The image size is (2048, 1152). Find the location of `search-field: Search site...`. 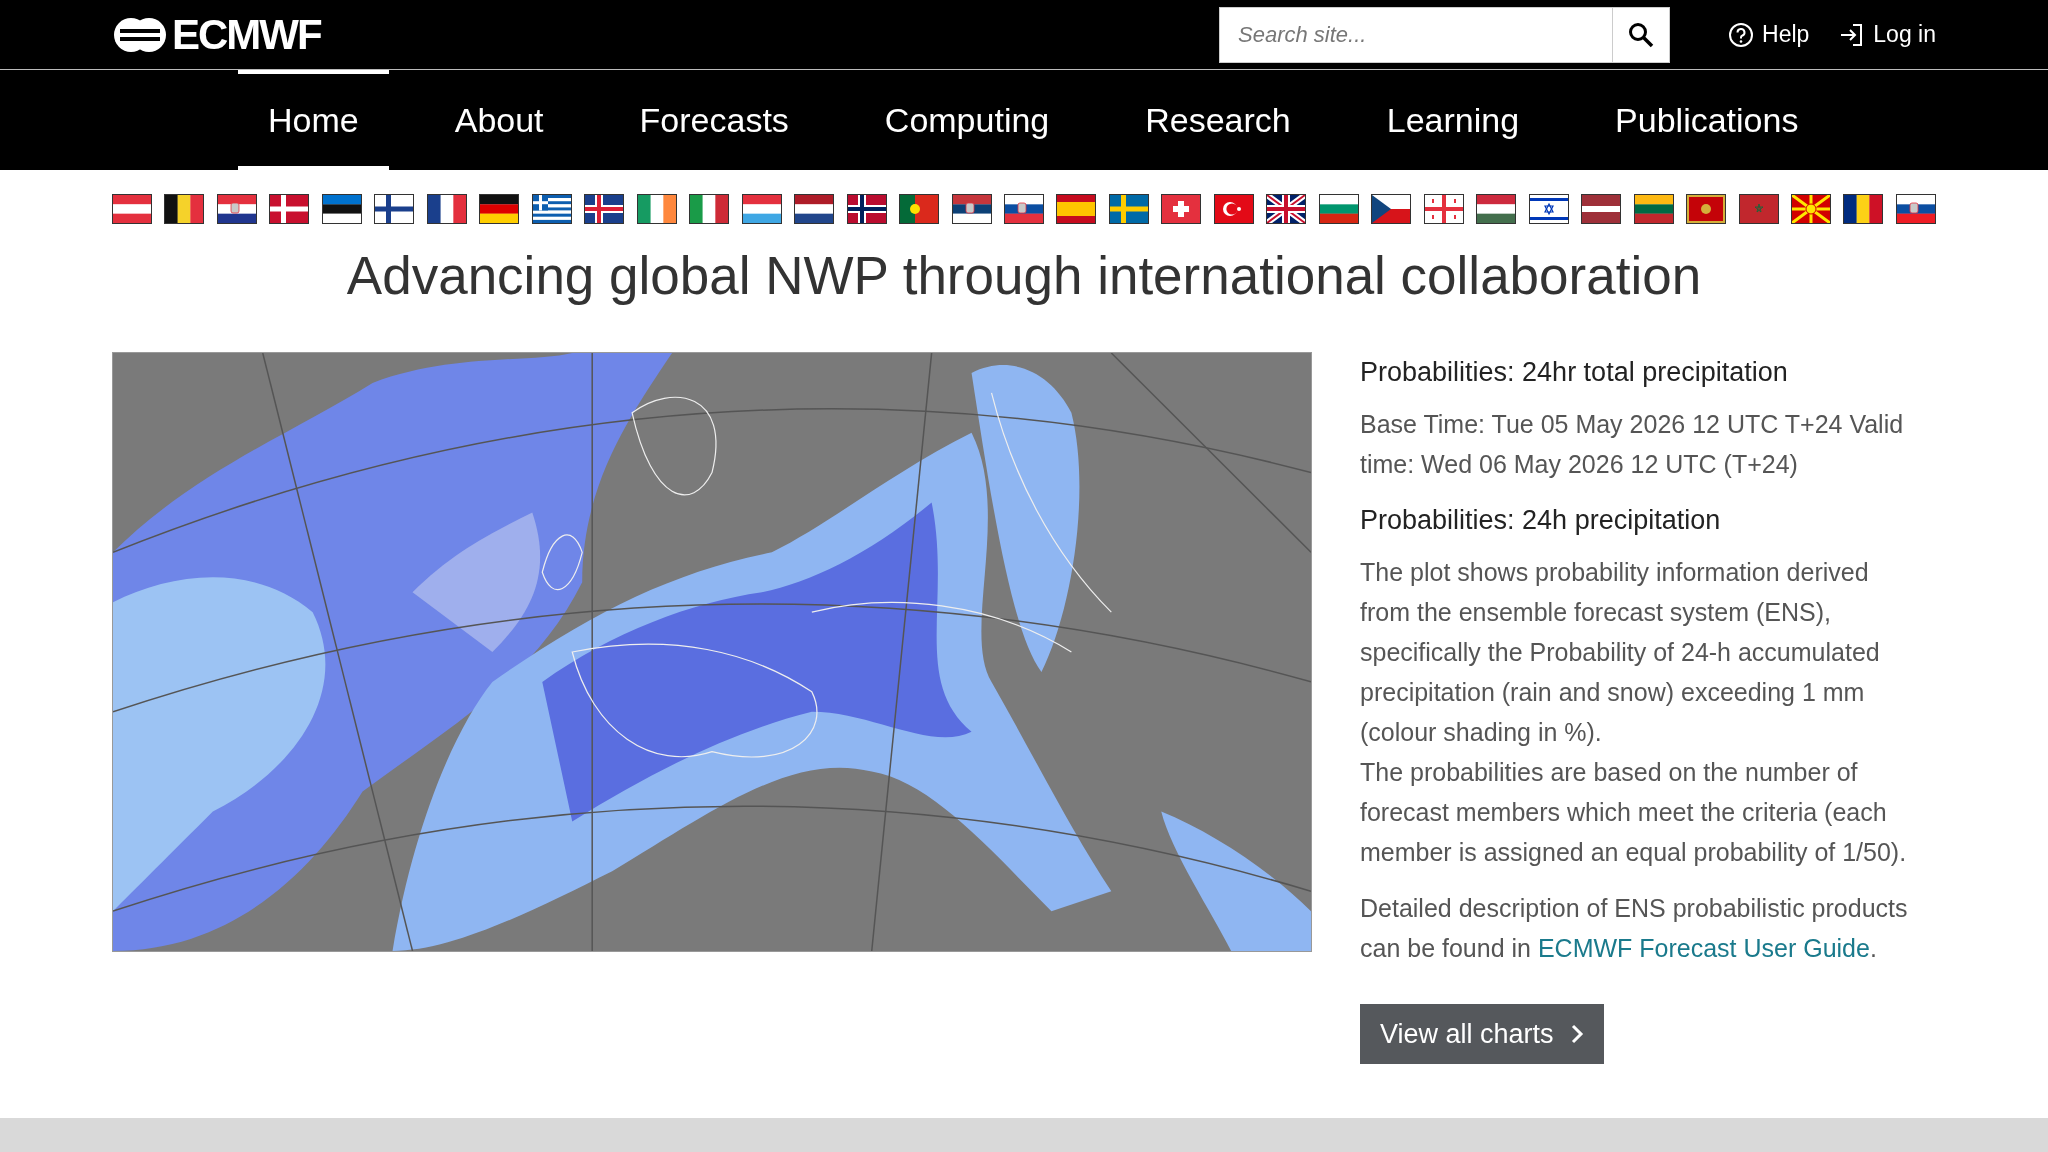

search-field: Search site... is located at coordinates (1415, 34).